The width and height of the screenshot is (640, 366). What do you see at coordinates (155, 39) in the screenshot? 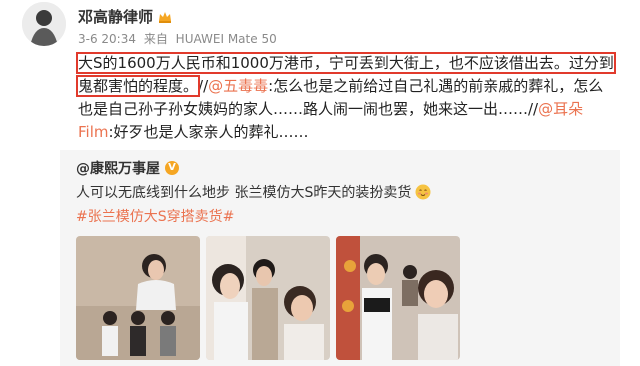
I see `source-prefix: 来自` at bounding box center [155, 39].